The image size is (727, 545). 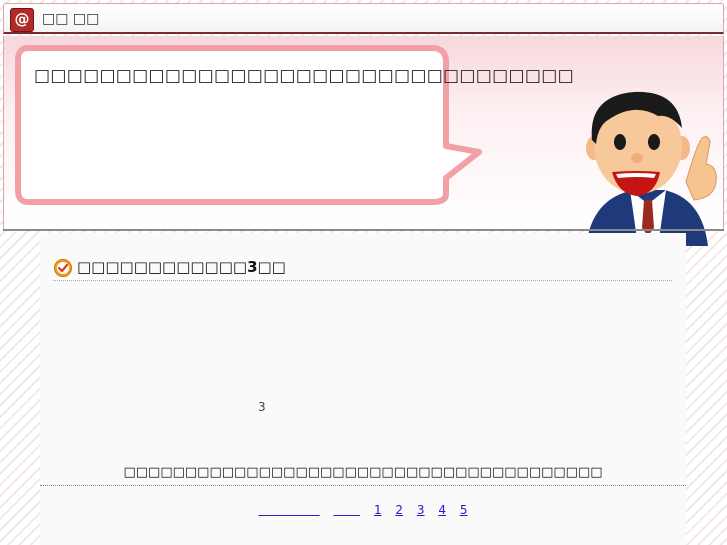 What do you see at coordinates (363, 18) in the screenshot?
I see `window-titlebar: @ □□ □□` at bounding box center [363, 18].